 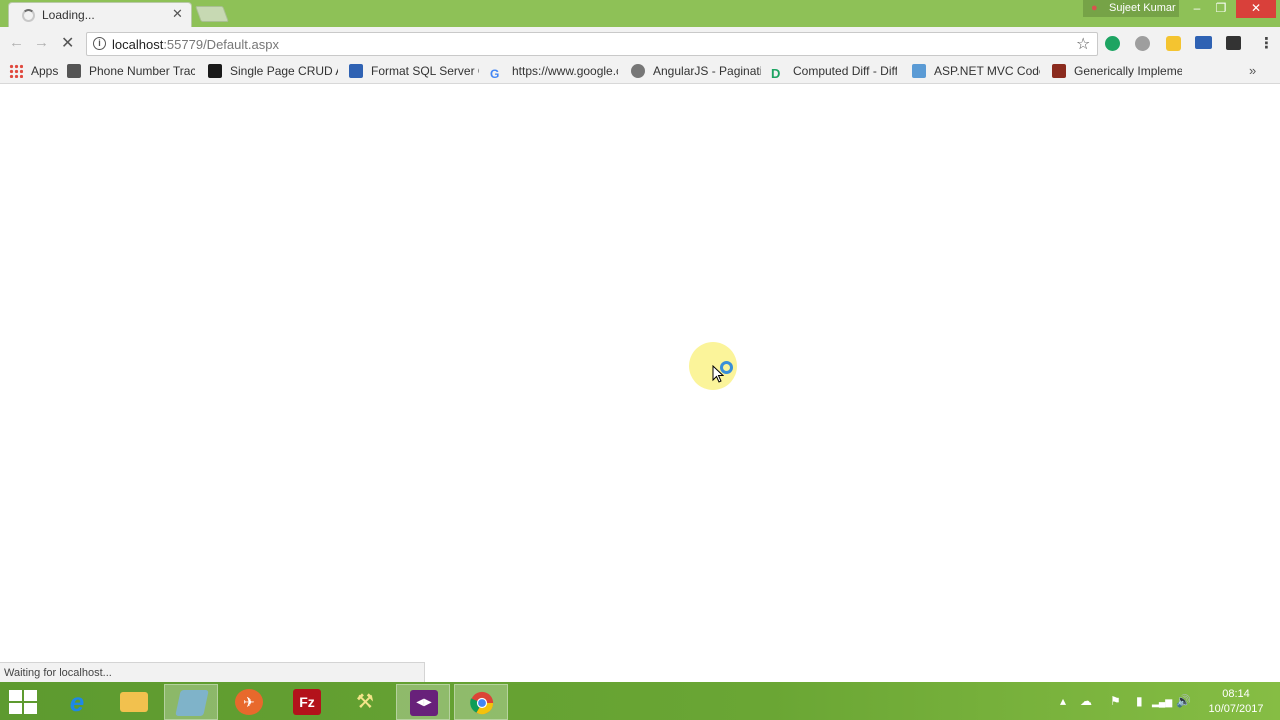 What do you see at coordinates (74, 71) in the screenshot?
I see `page-icon` at bounding box center [74, 71].